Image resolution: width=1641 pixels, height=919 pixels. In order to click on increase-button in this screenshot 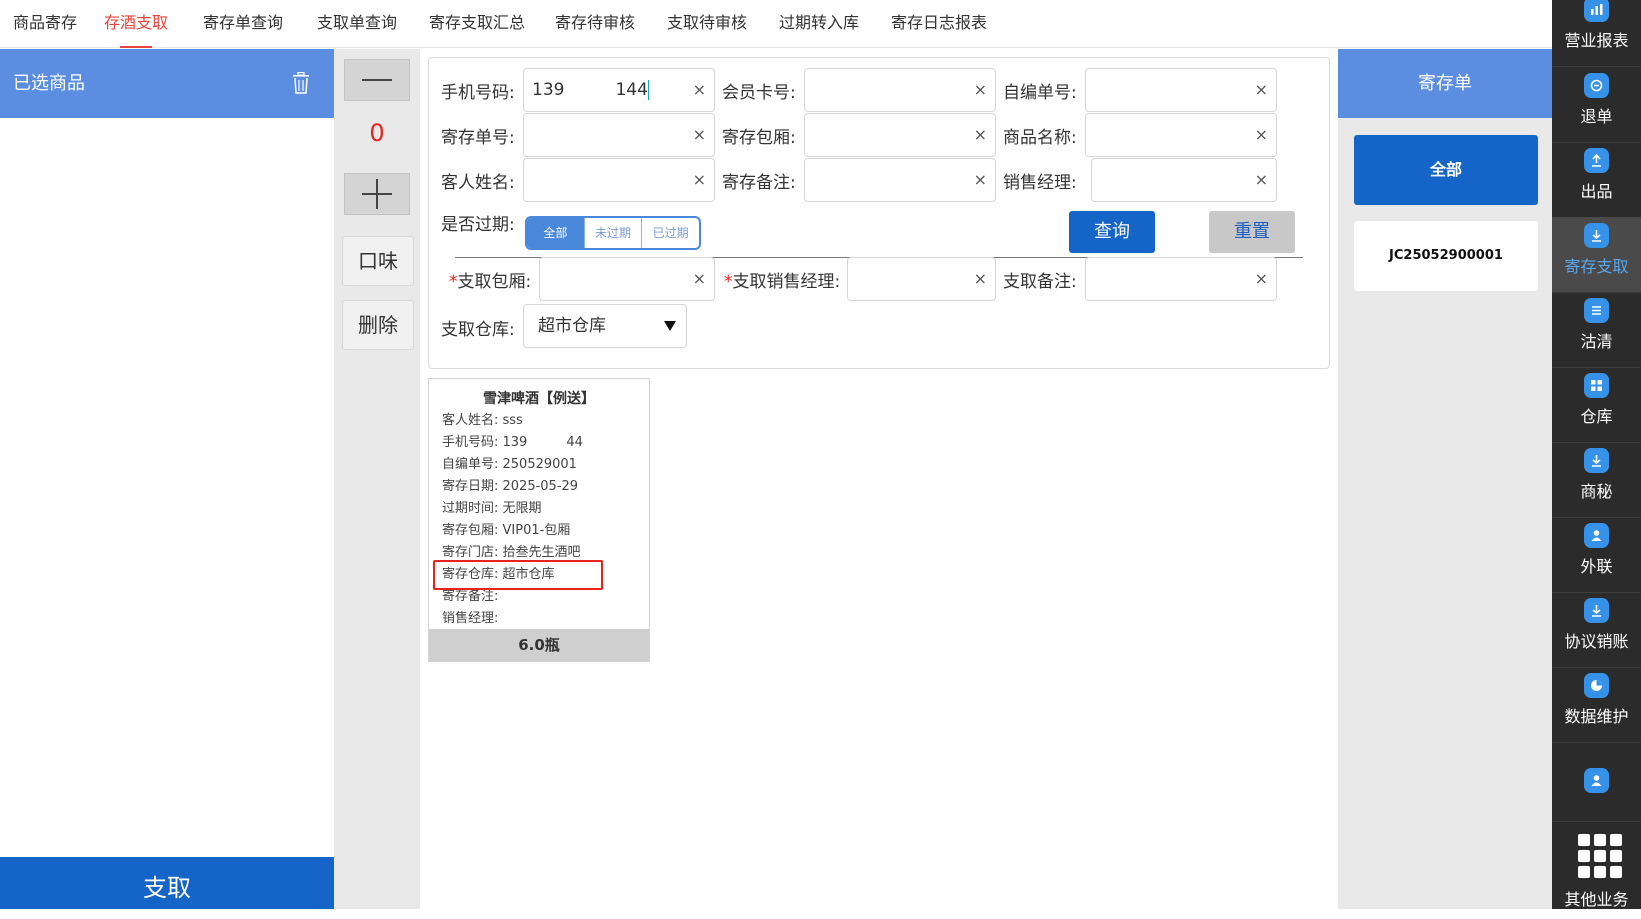, I will do `click(377, 194)`.